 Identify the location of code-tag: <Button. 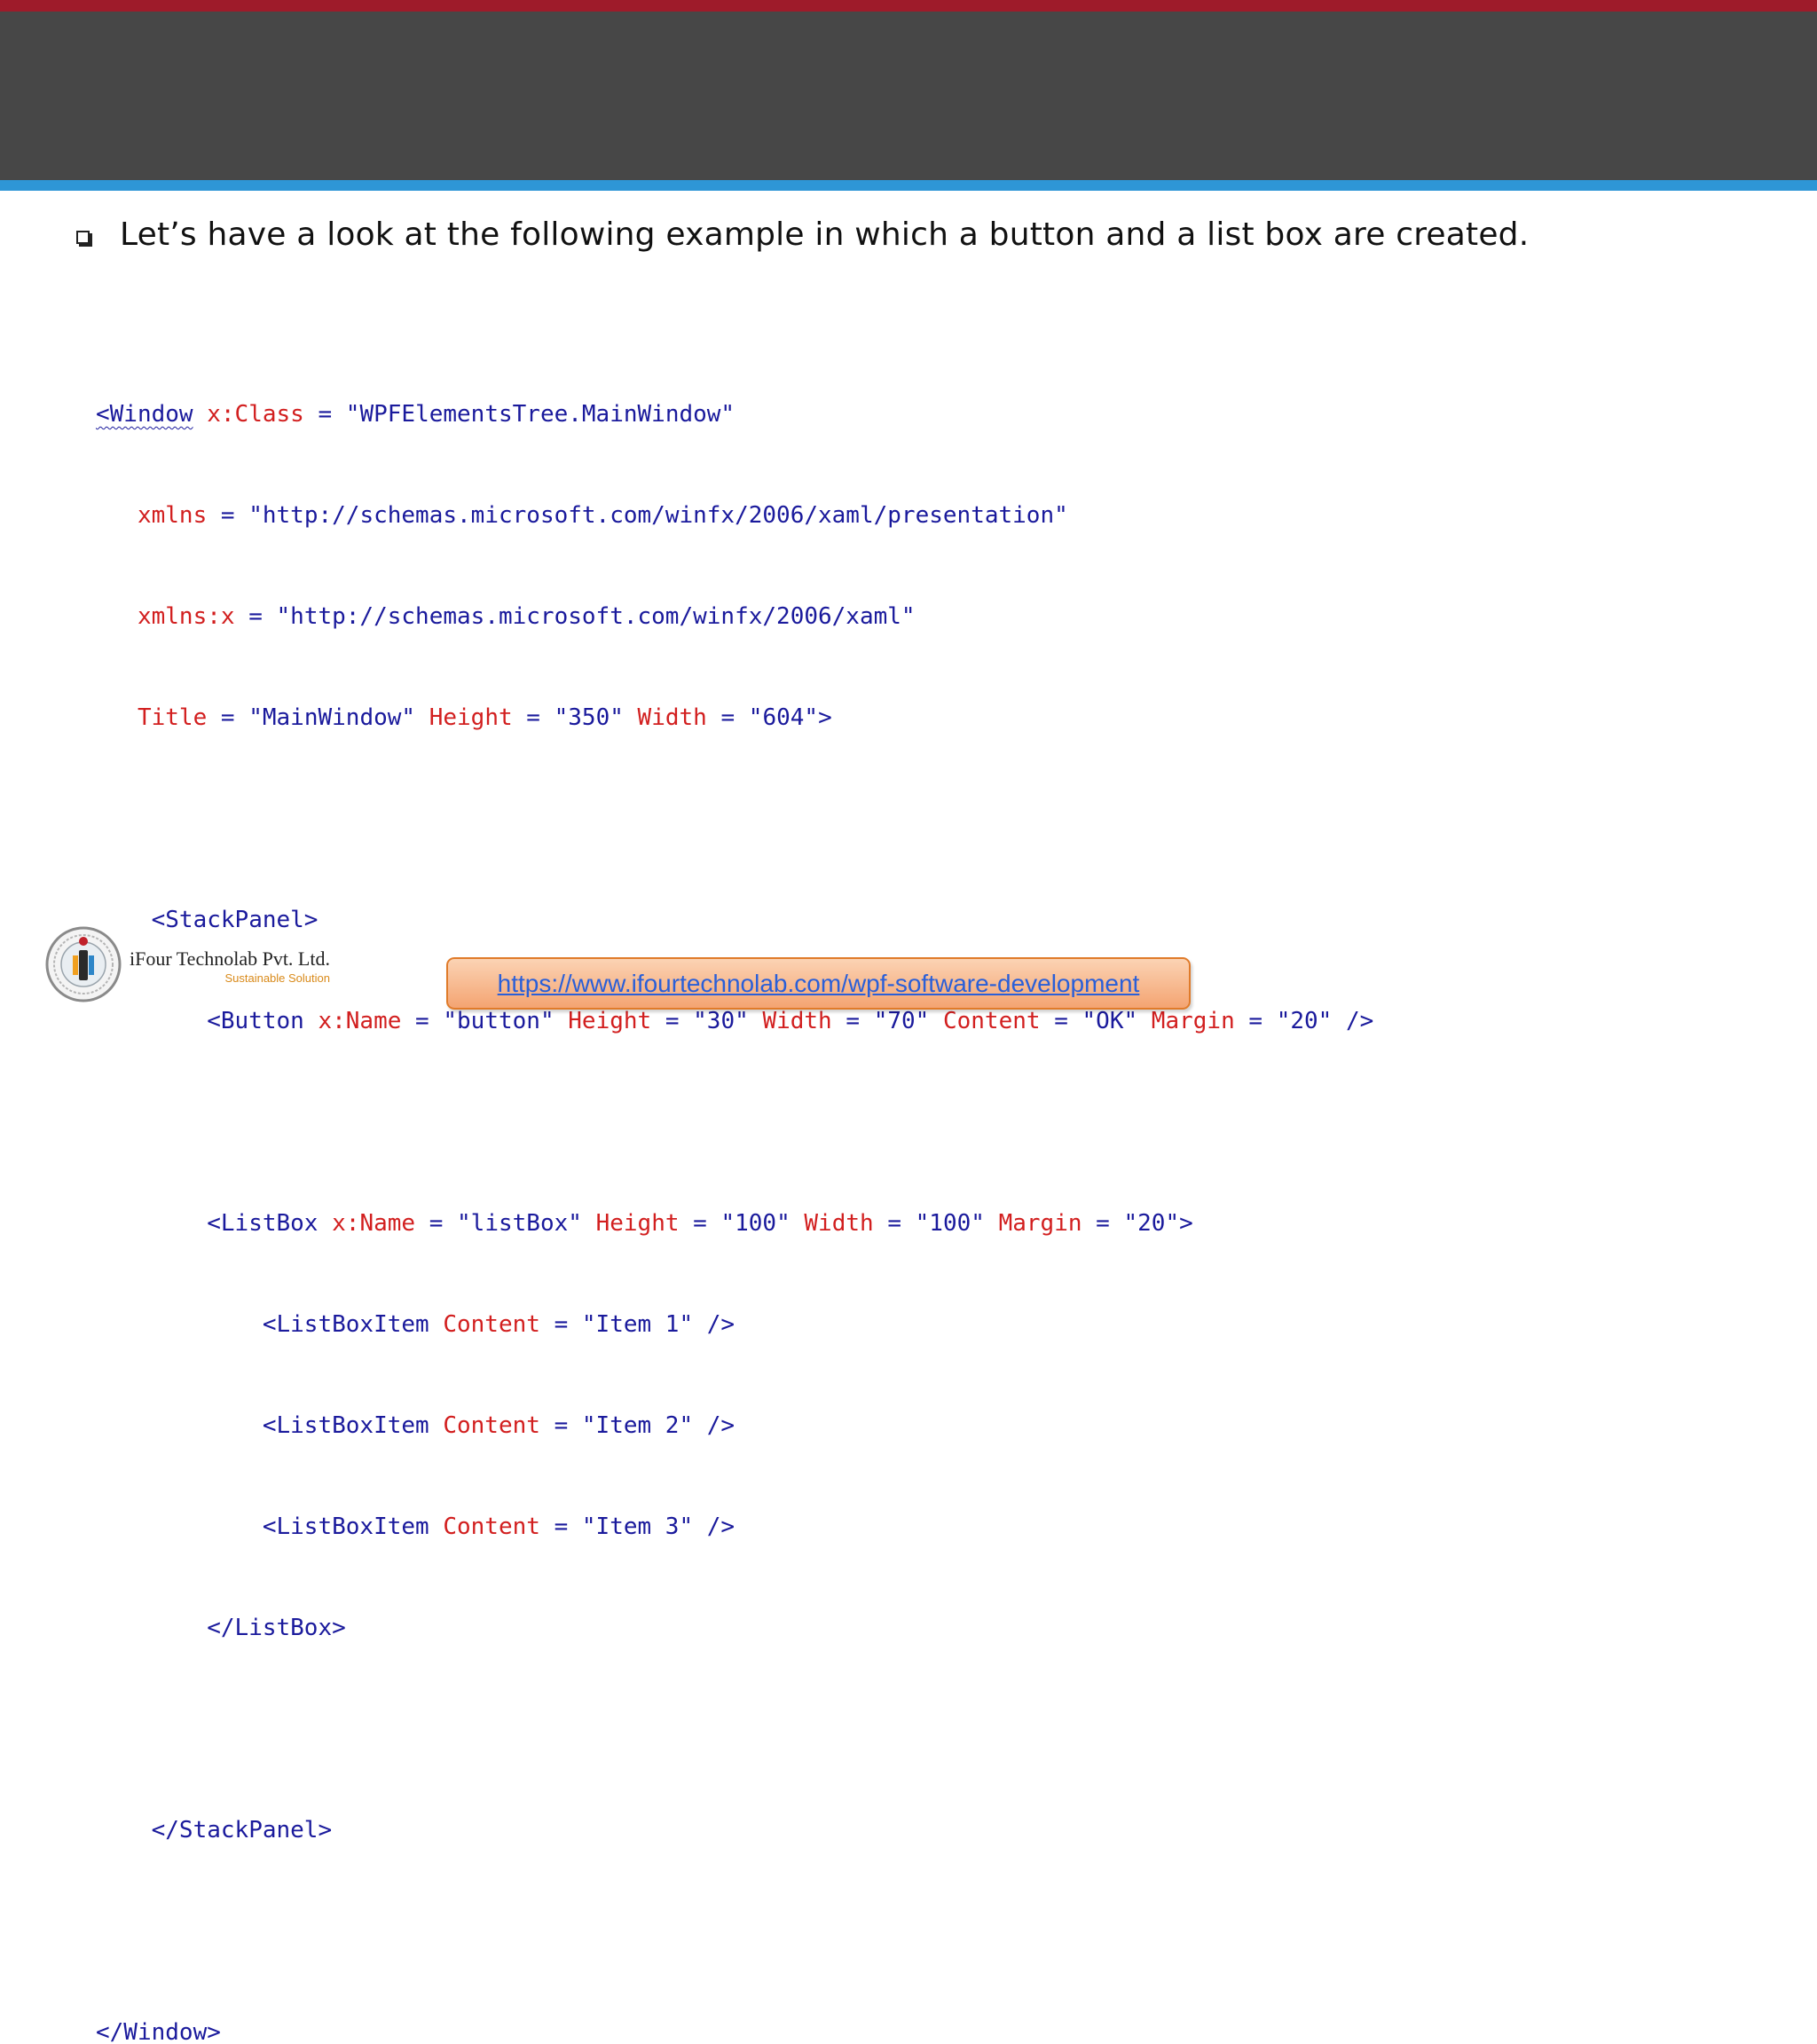
(255, 1021).